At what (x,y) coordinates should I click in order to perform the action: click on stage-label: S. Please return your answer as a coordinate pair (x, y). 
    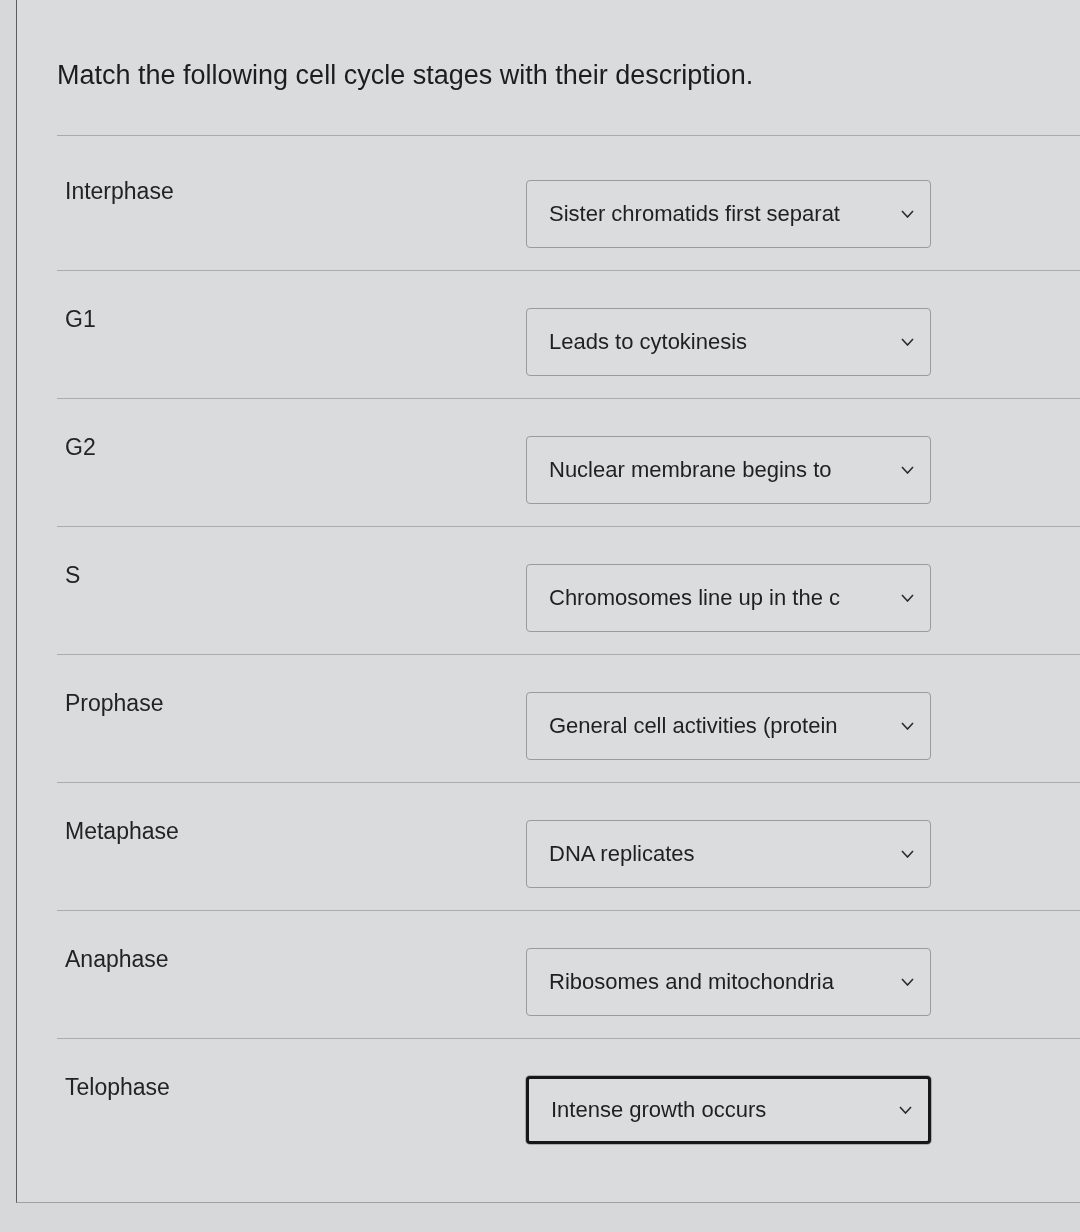
    Looking at the image, I should click on (73, 575).